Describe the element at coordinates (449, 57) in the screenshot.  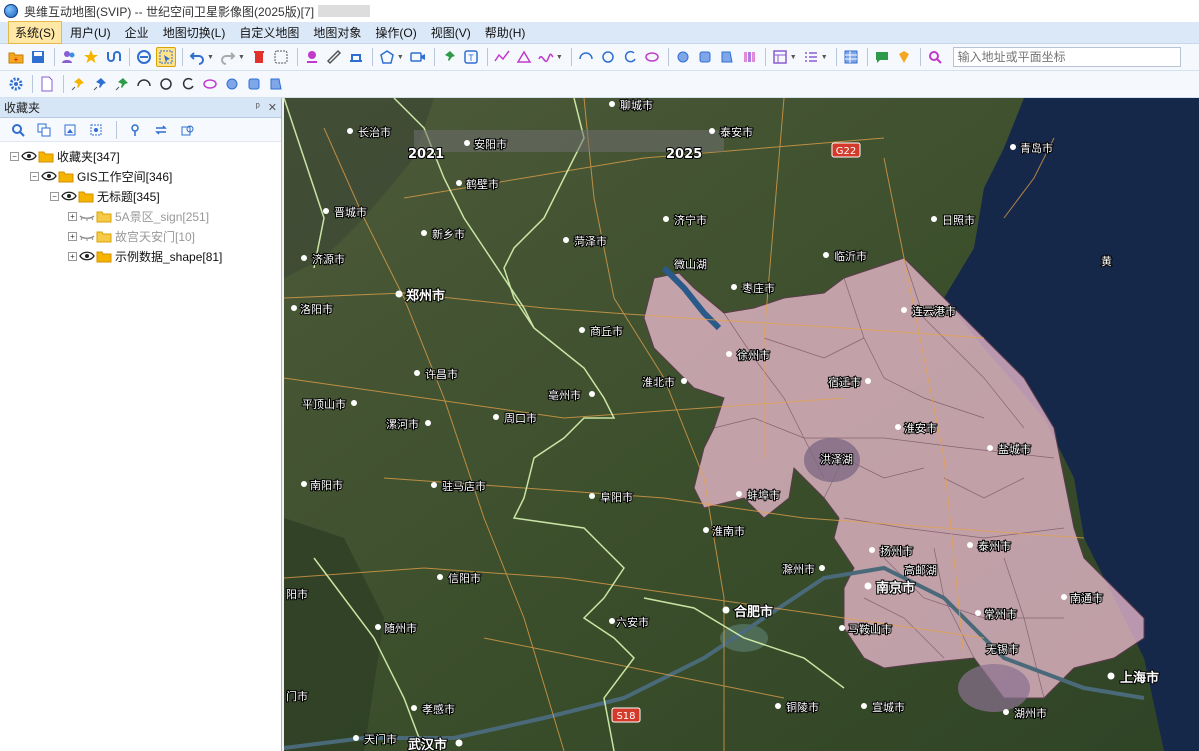
I see `pin-add-icon` at that location.